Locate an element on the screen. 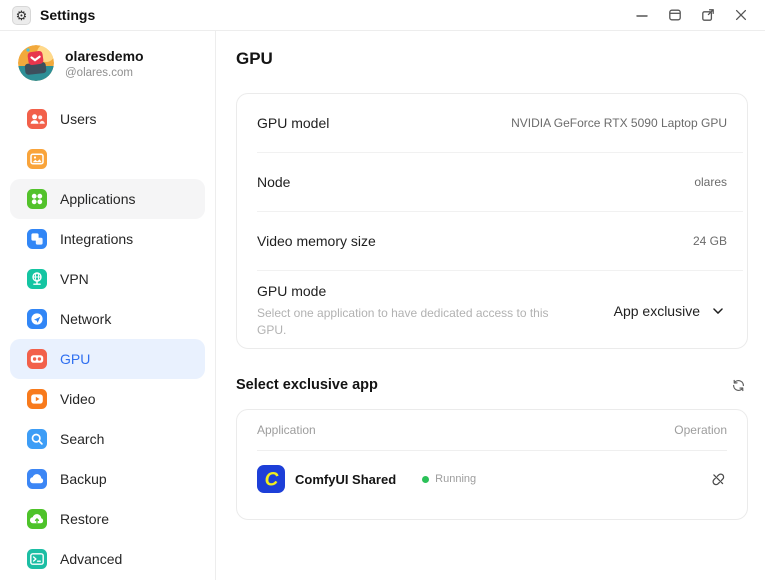 This screenshot has height=580, width=765. avatar is located at coordinates (36, 63).